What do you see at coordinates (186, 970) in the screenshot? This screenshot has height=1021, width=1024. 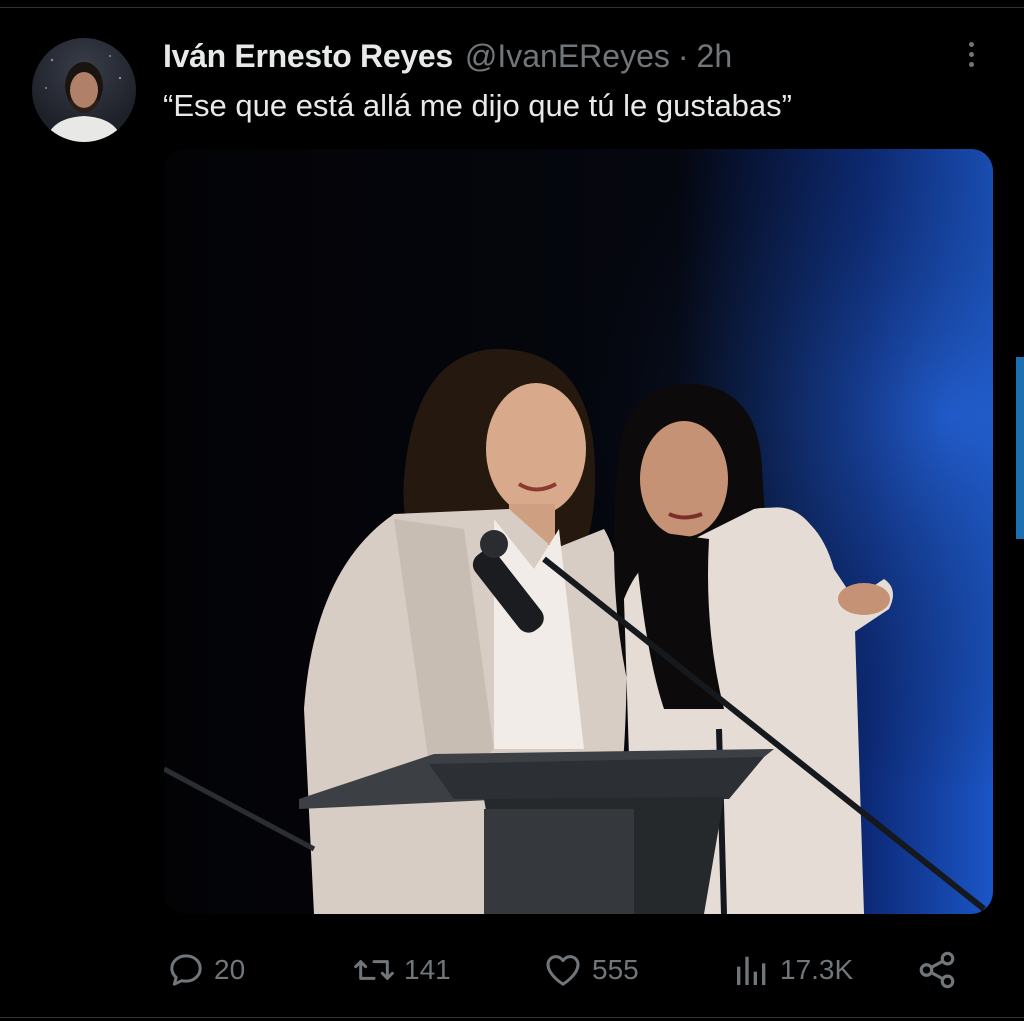 I see `comment-bubble-icon` at bounding box center [186, 970].